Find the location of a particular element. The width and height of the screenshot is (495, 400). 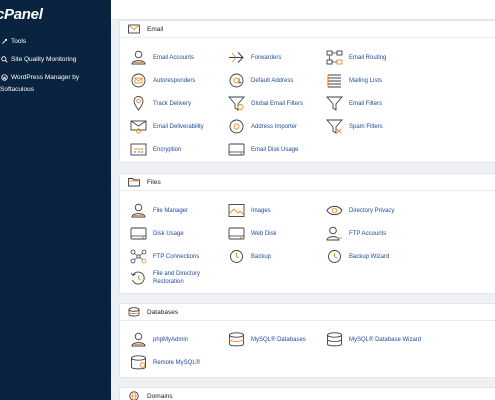

ftp-accounts-link: FTP Accounts is located at coordinates (356, 233).